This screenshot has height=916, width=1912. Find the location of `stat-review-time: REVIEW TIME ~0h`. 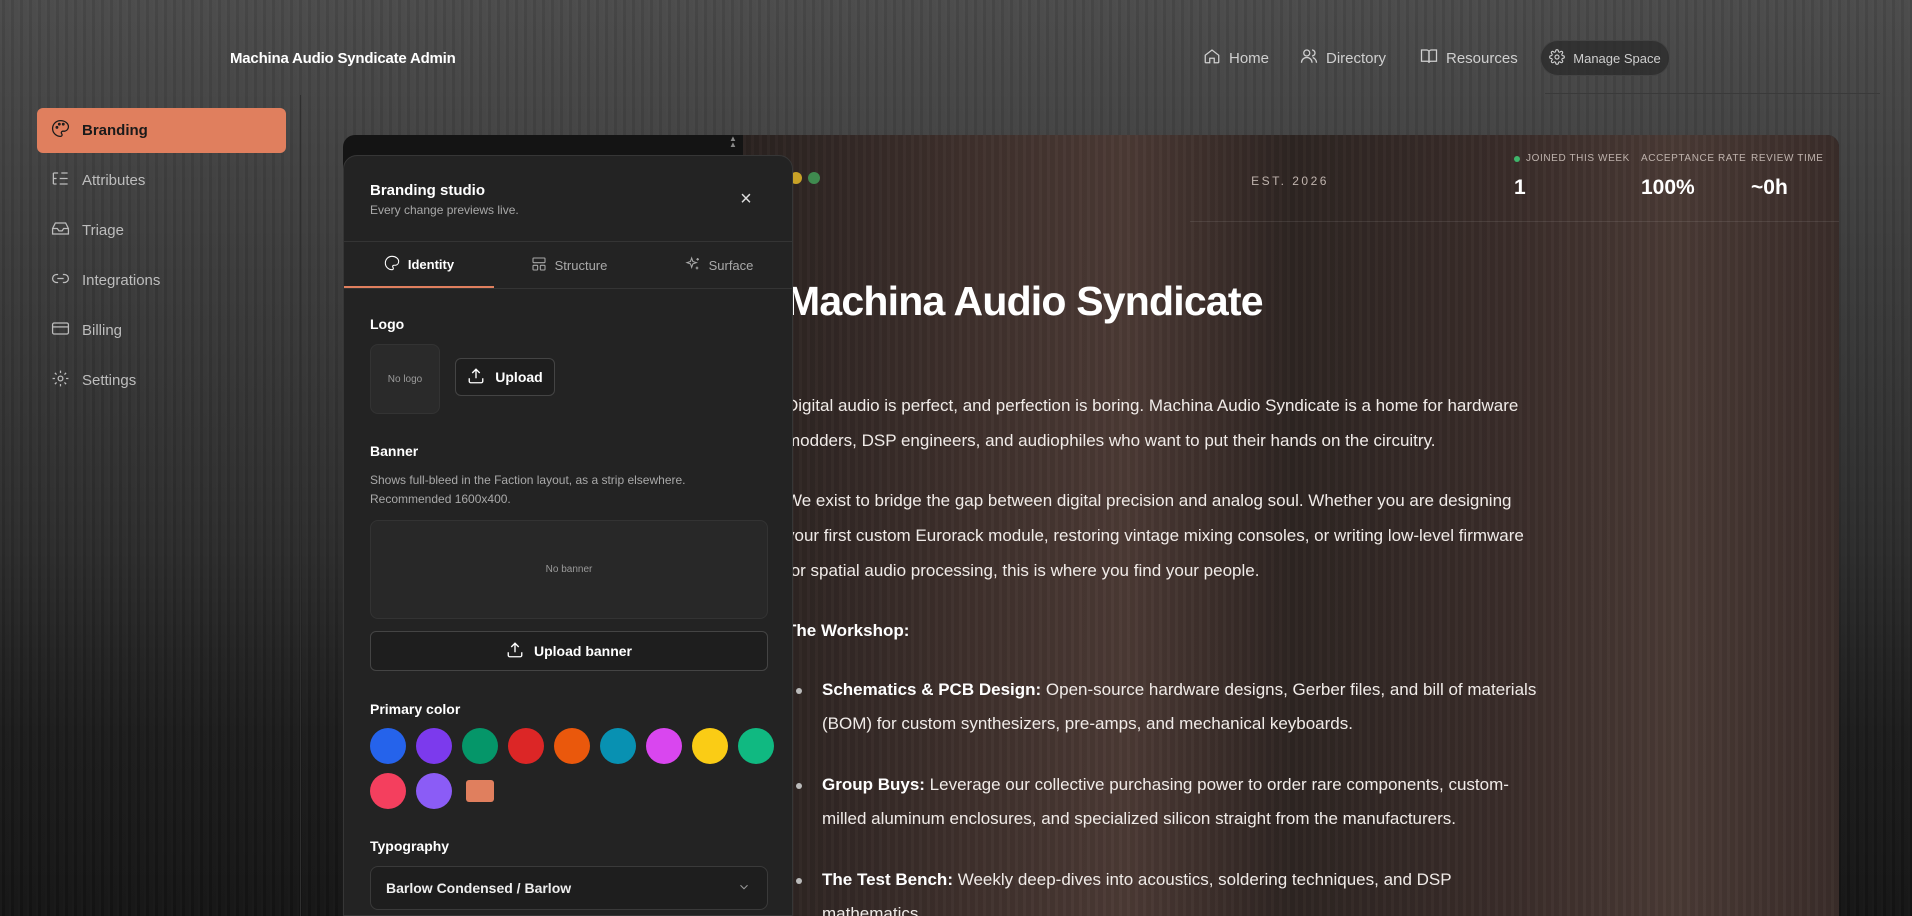

stat-review-time: REVIEW TIME ~0h is located at coordinates (1787, 176).